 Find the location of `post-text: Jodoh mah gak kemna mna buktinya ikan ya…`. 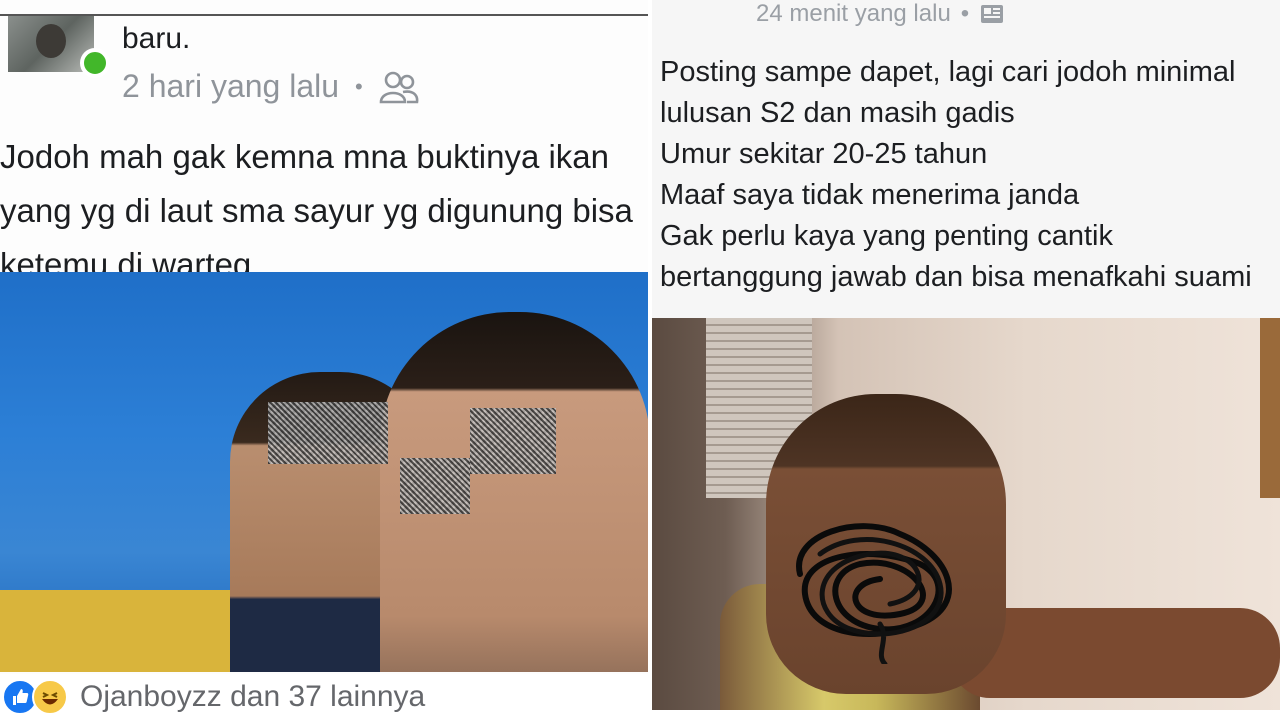

post-text: Jodoh mah gak kemna mna buktinya ikan ya… is located at coordinates (325, 211).